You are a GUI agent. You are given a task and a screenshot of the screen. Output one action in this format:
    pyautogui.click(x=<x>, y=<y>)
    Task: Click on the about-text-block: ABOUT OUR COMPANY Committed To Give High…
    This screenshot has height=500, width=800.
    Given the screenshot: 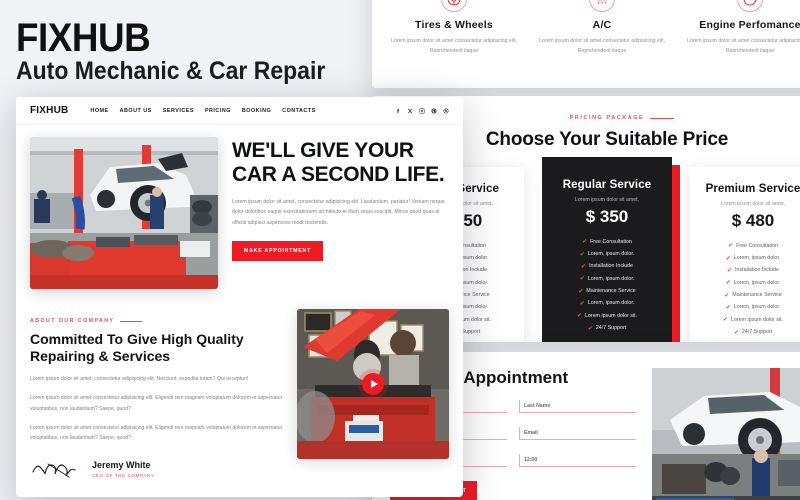 What is the action you would take?
    pyautogui.click(x=156, y=395)
    